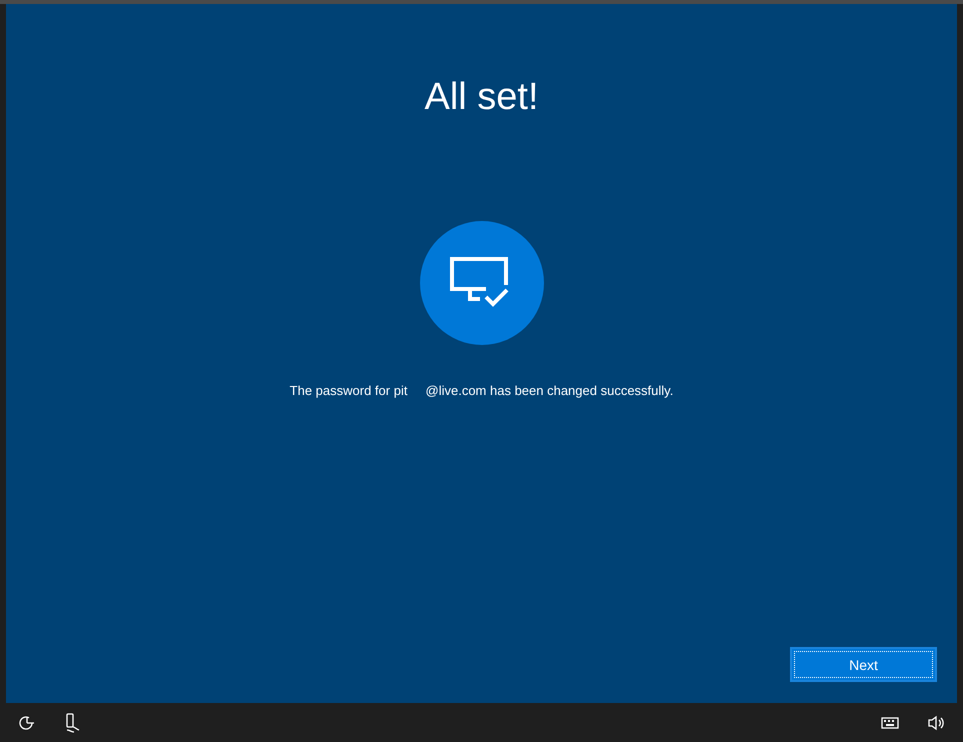  I want to click on status-message: The password for pit @live.com has been changed successfully., so click(482, 390).